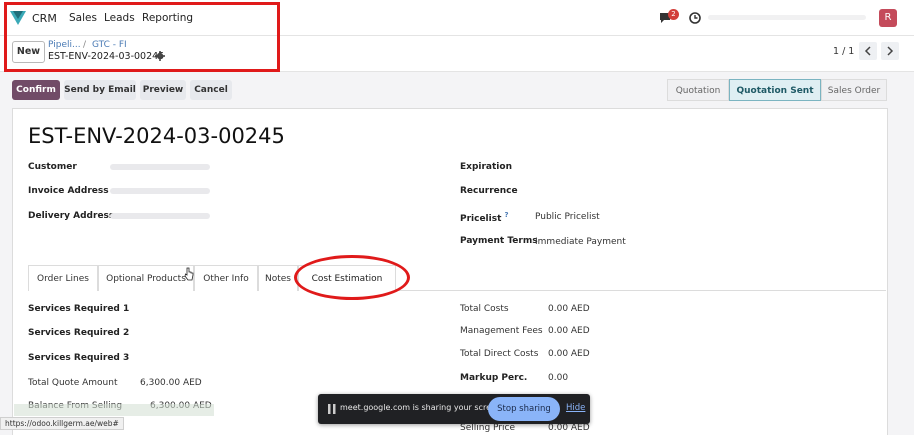 The image size is (914, 435). What do you see at coordinates (211, 90) in the screenshot?
I see `cancel-button: Cancel` at bounding box center [211, 90].